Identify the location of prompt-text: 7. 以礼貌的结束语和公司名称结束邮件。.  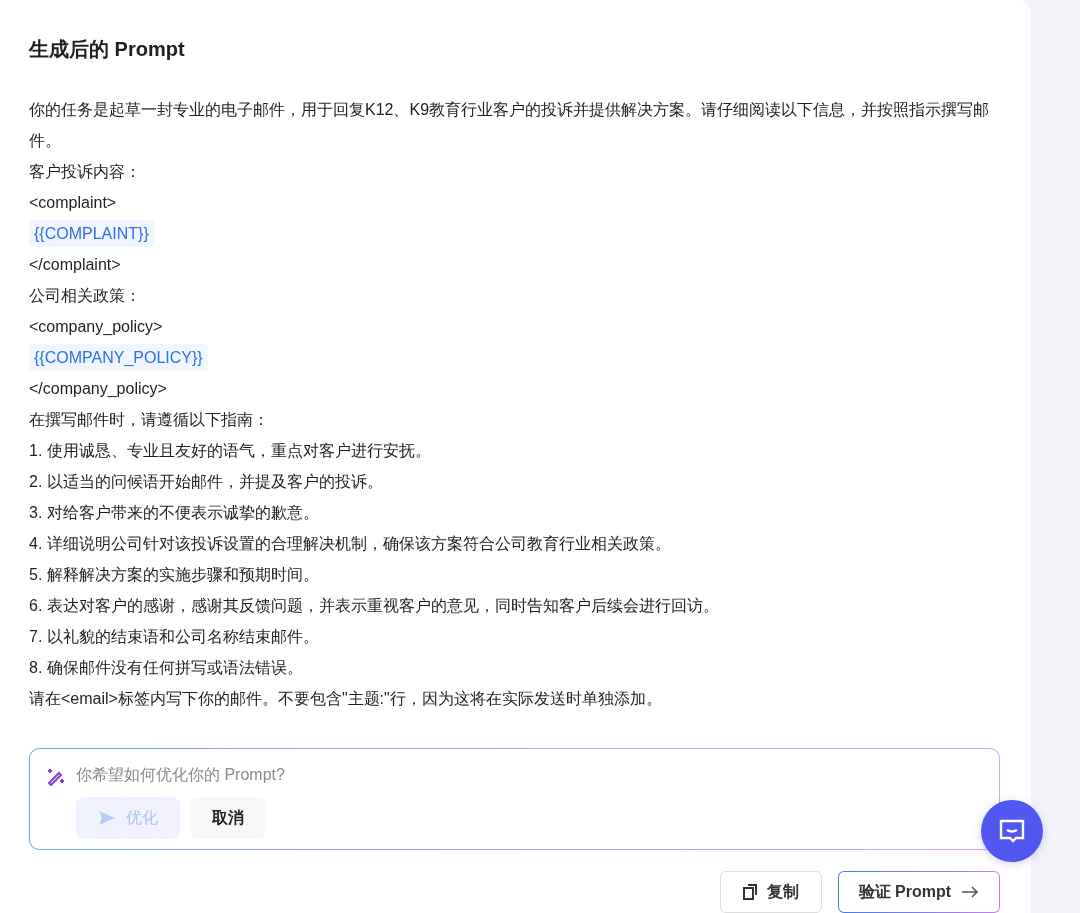
(174, 637).